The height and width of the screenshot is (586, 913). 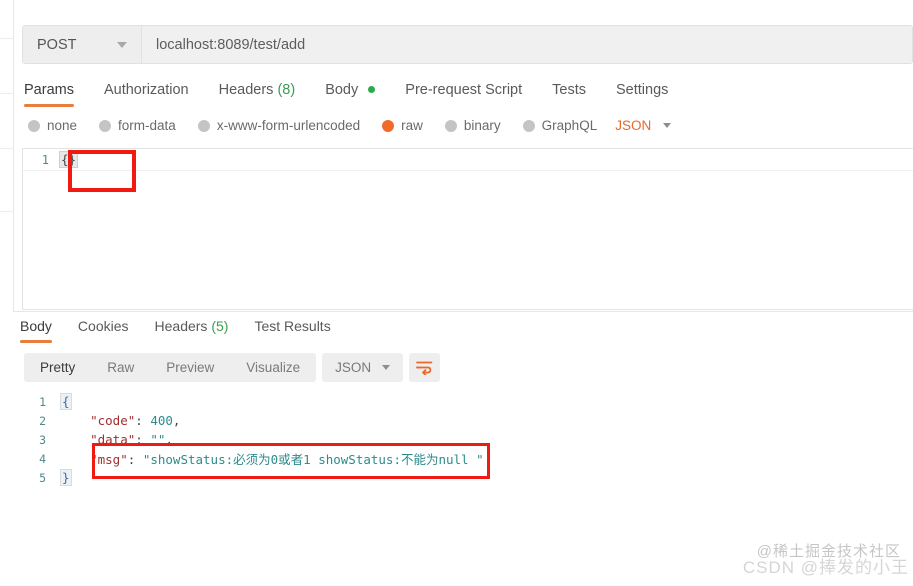 I want to click on http-method-select: POST, so click(x=82, y=44).